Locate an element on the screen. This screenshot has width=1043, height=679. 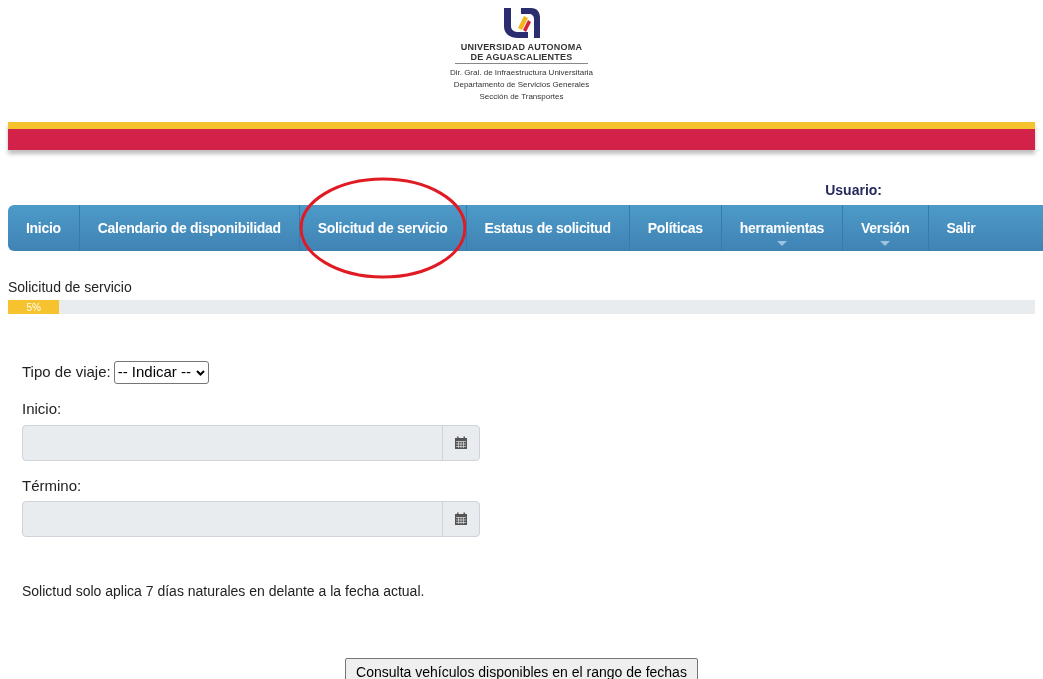
field-label: Inicio: is located at coordinates (42, 409).